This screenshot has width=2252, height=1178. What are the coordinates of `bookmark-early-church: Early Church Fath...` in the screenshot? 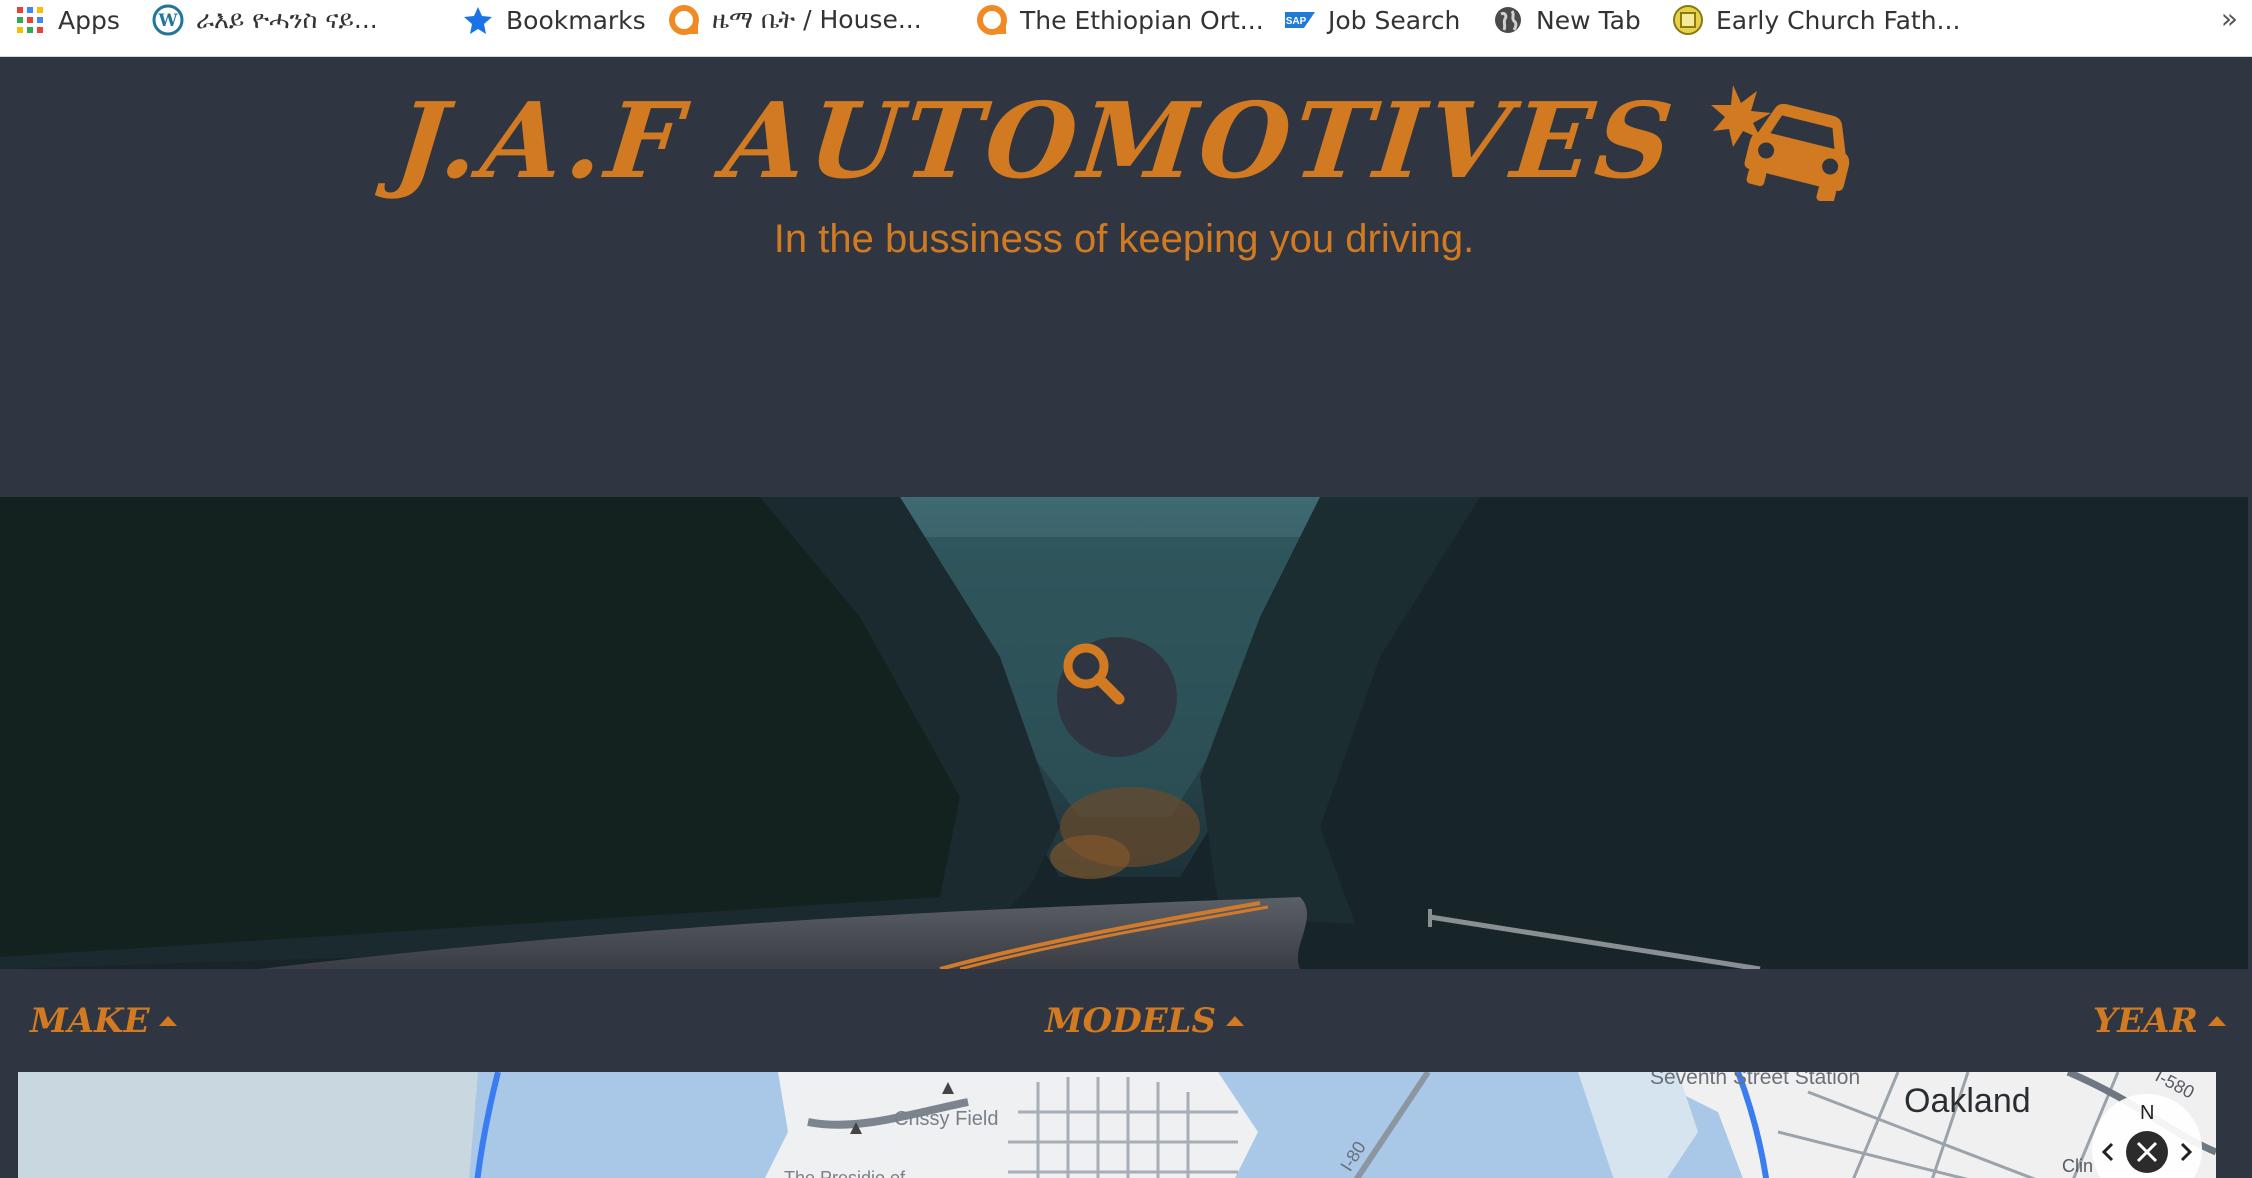 It's located at (1816, 20).